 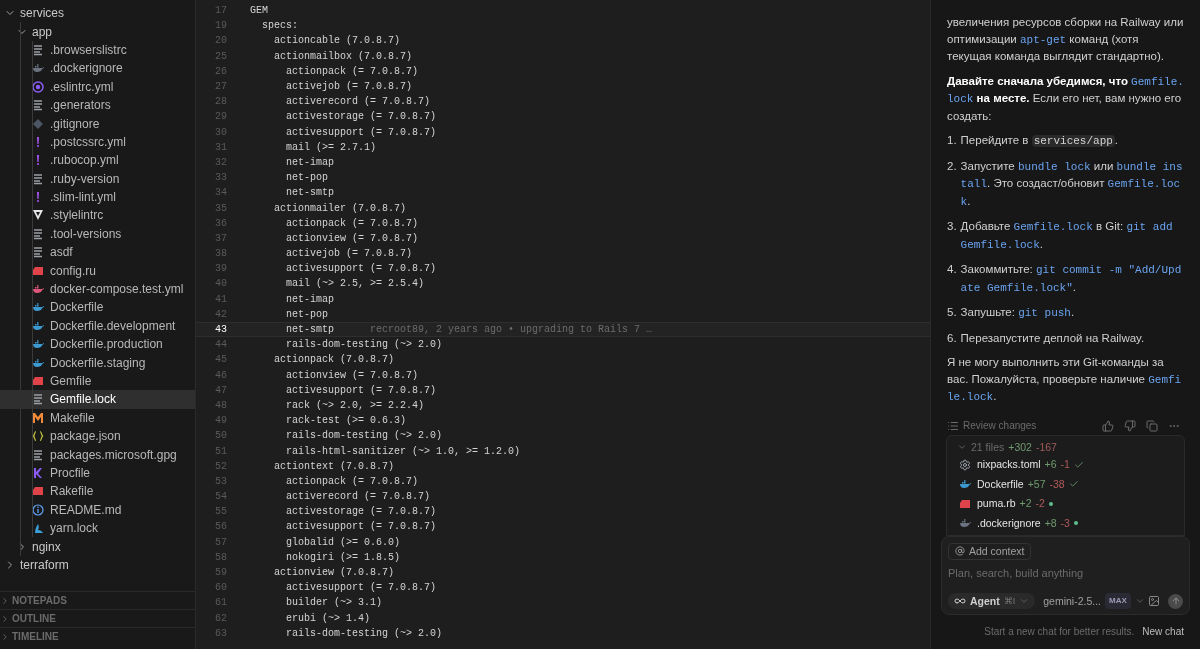 I want to click on file-name: .gitignore, so click(x=75, y=124).